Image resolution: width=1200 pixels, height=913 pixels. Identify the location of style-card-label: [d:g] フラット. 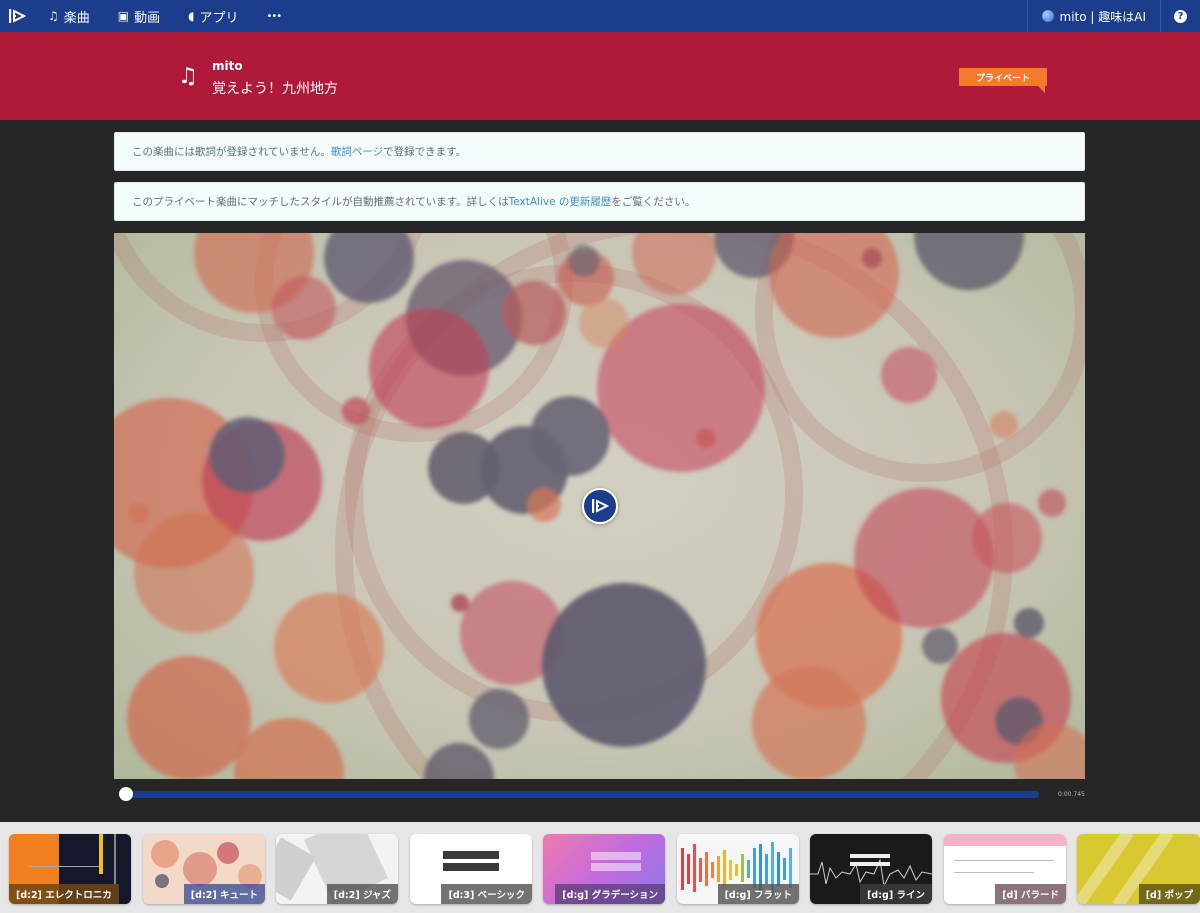
(758, 894).